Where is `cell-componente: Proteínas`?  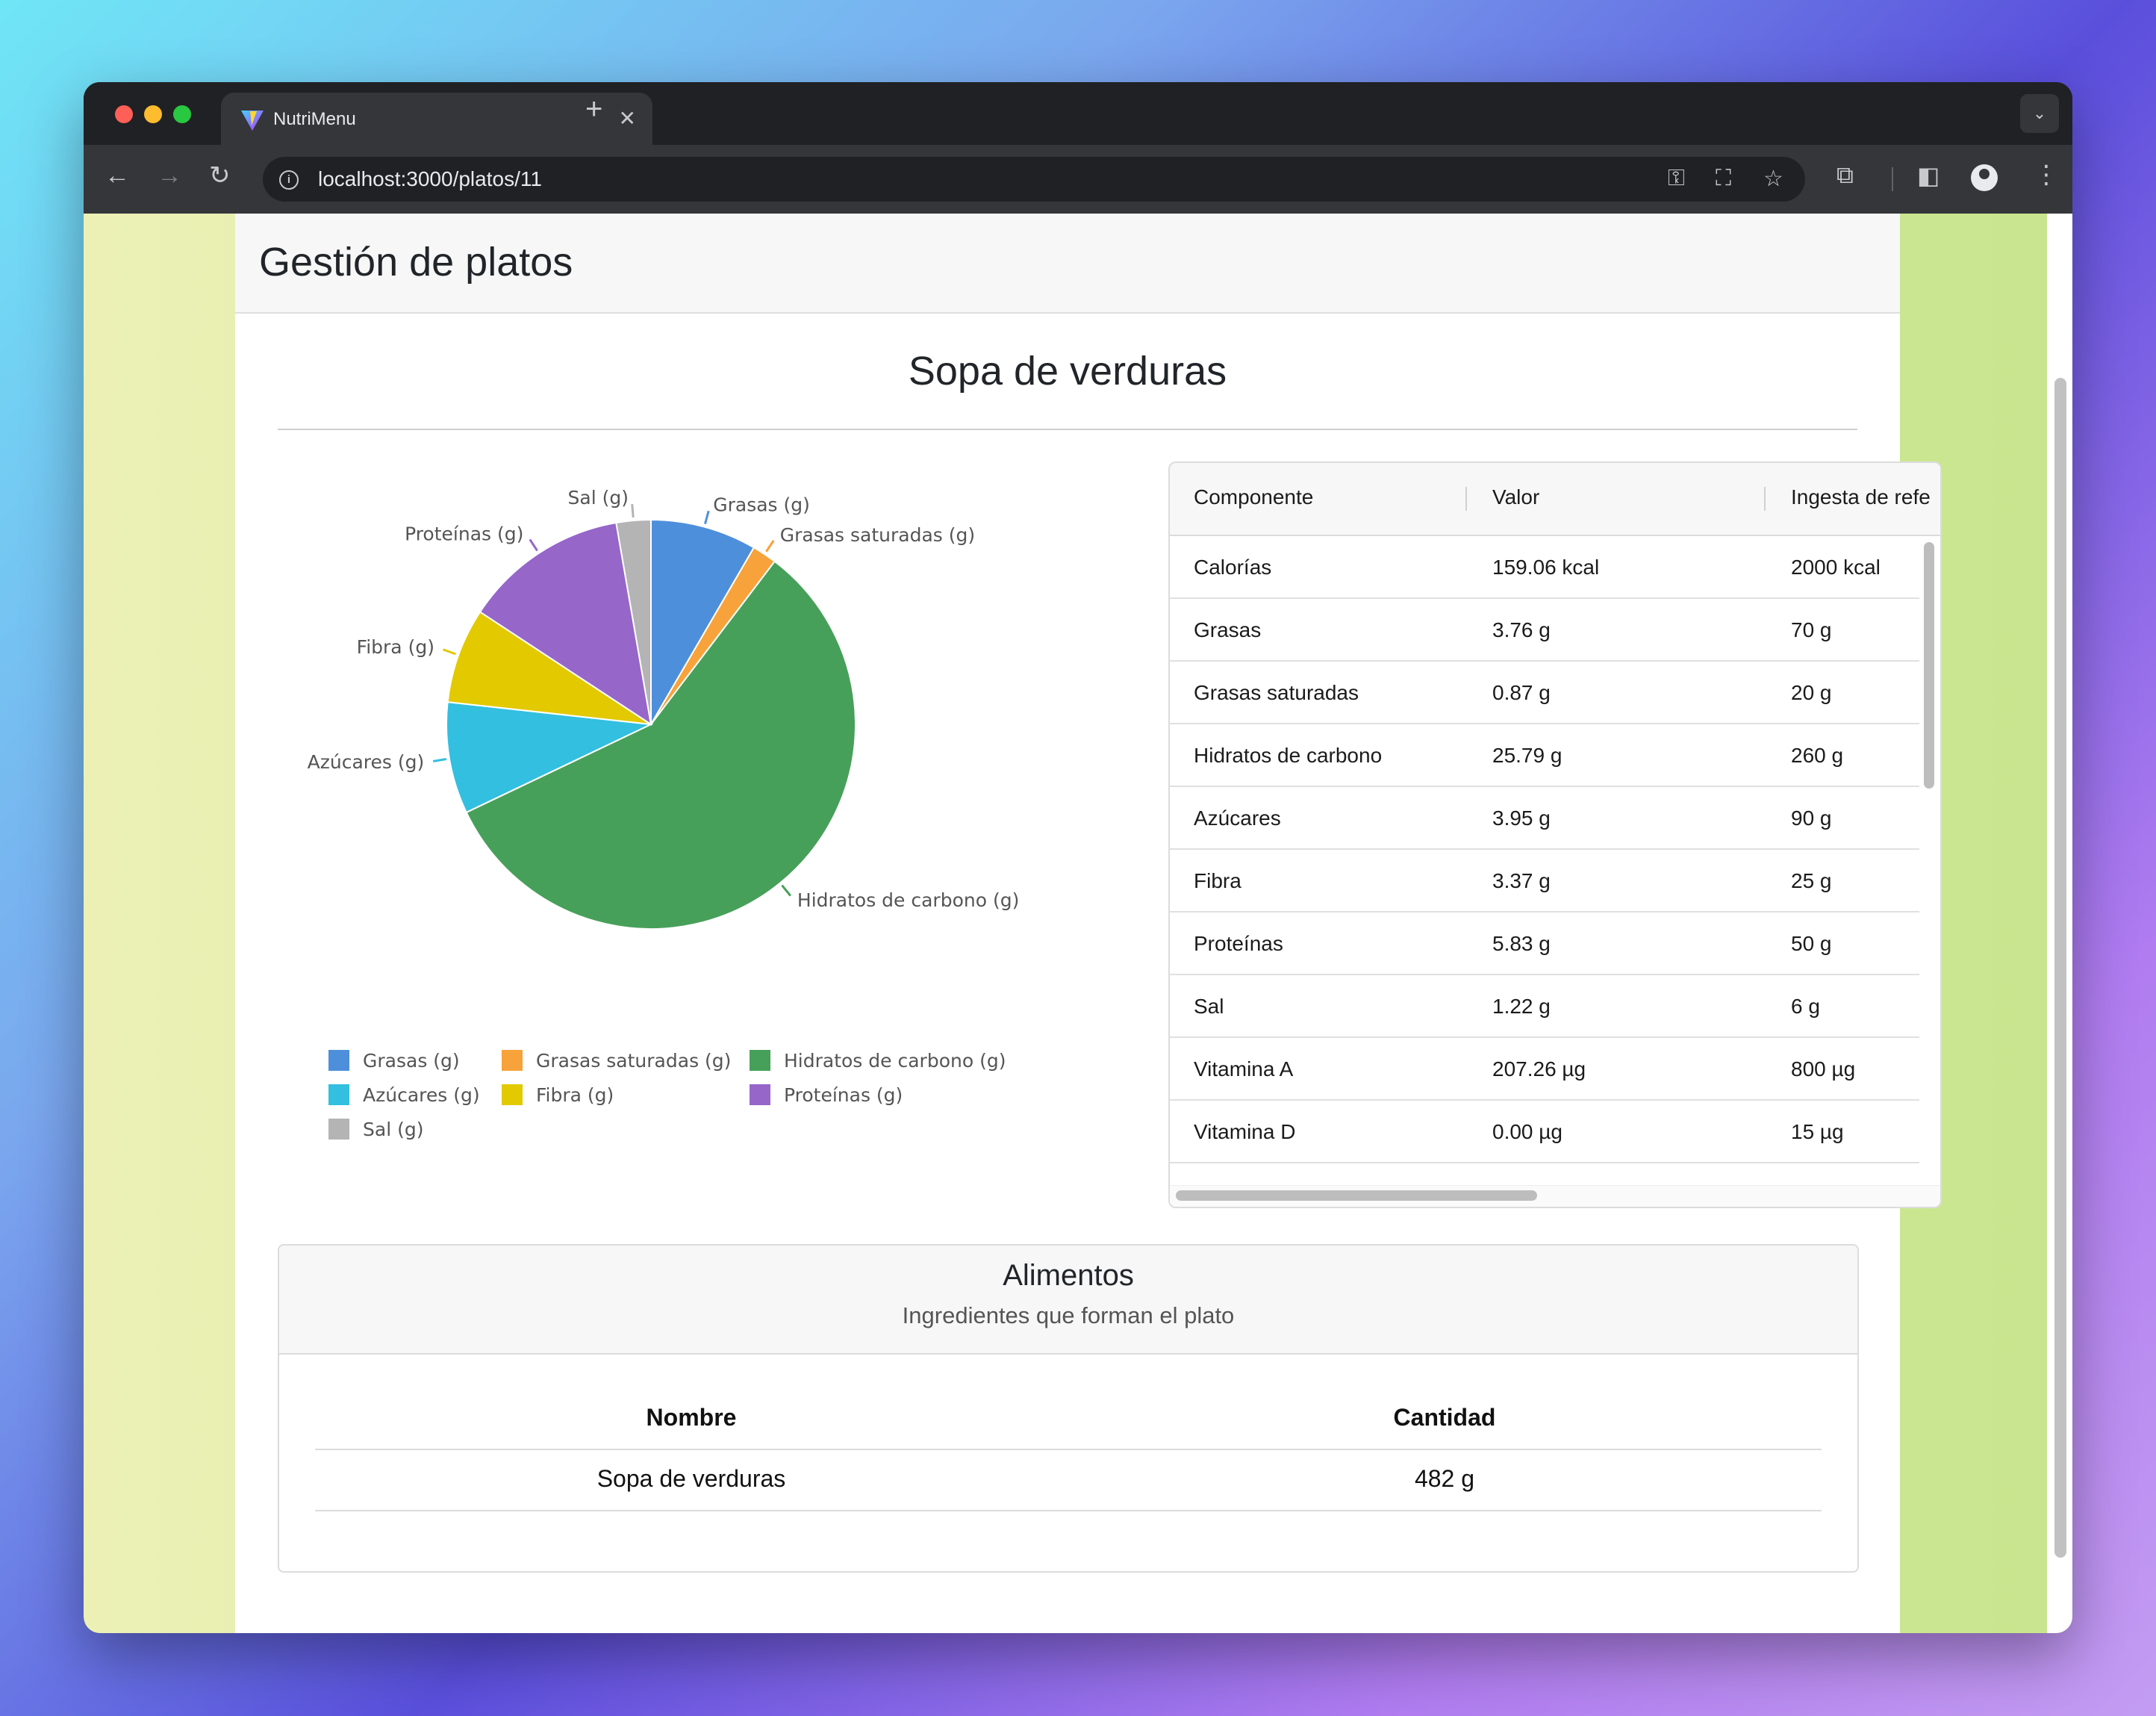 cell-componente: Proteínas is located at coordinates (1238, 943).